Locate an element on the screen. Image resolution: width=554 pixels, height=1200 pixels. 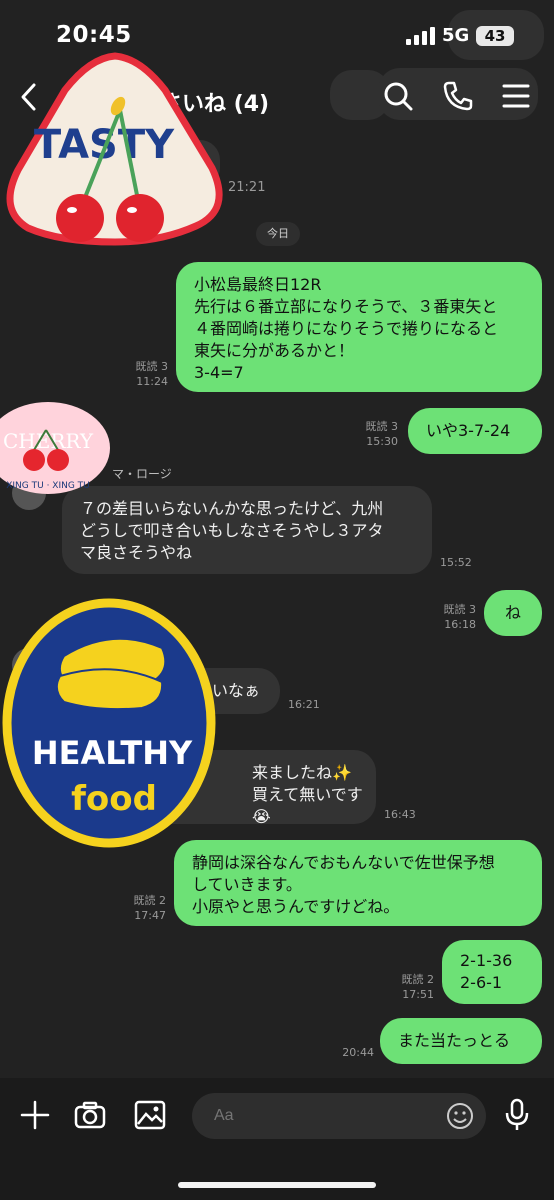
image-icon is located at coordinates (150, 1115).